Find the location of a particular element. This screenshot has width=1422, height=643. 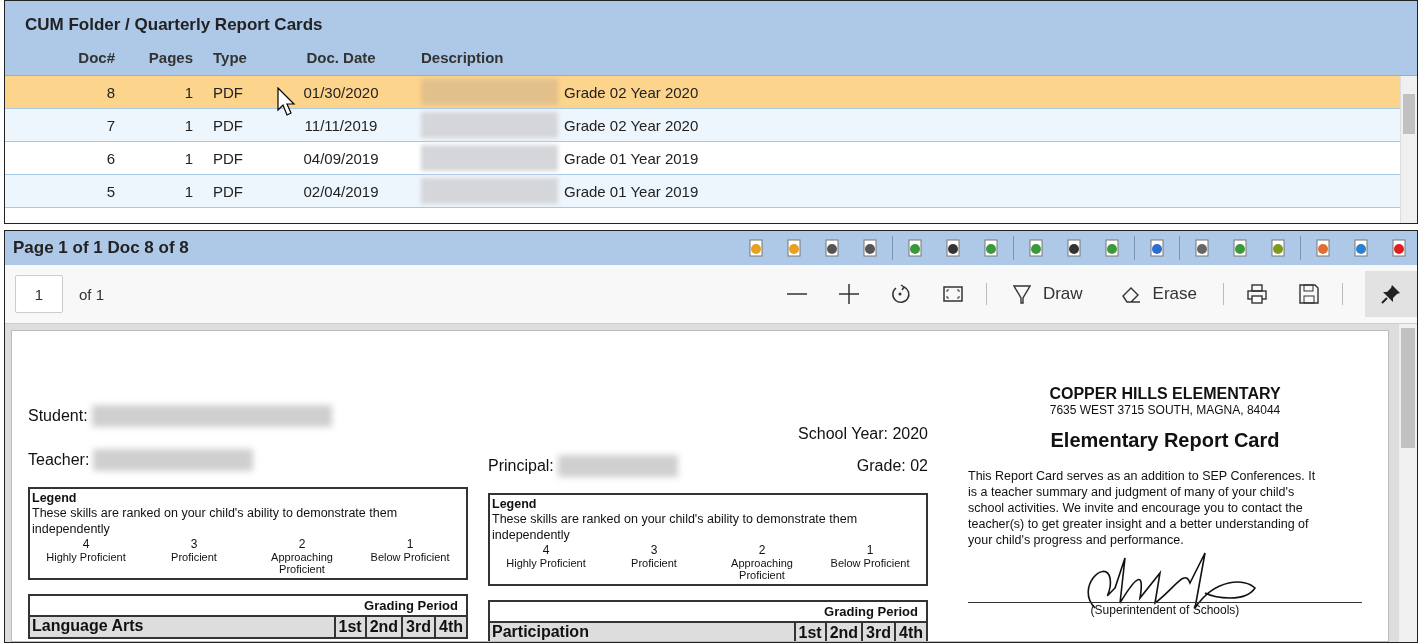

draw-button: Draw is located at coordinates (1047, 294).